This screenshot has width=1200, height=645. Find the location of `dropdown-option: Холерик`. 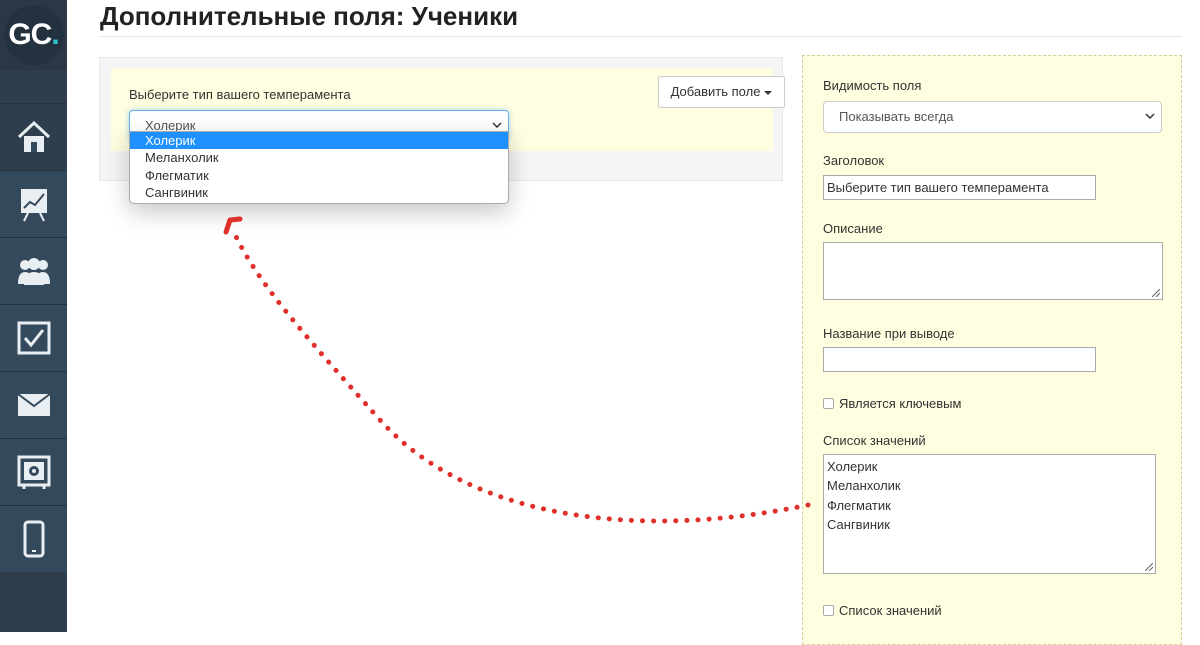

dropdown-option: Холерик is located at coordinates (319, 141).